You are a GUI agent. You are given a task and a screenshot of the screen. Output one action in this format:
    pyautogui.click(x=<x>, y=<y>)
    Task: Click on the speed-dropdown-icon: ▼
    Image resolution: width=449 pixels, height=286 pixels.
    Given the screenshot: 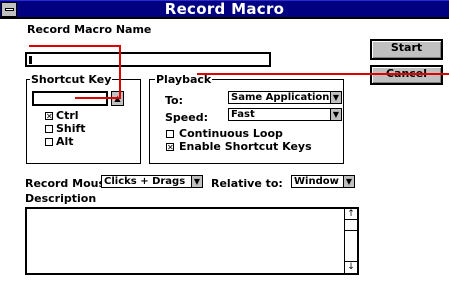 What is the action you would take?
    pyautogui.click(x=335, y=114)
    